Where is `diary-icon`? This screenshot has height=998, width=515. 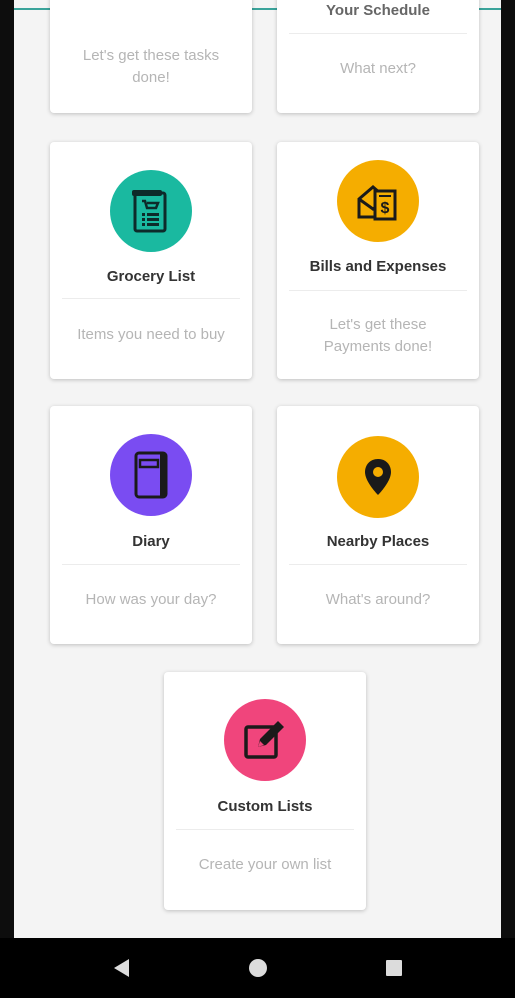 diary-icon is located at coordinates (151, 475).